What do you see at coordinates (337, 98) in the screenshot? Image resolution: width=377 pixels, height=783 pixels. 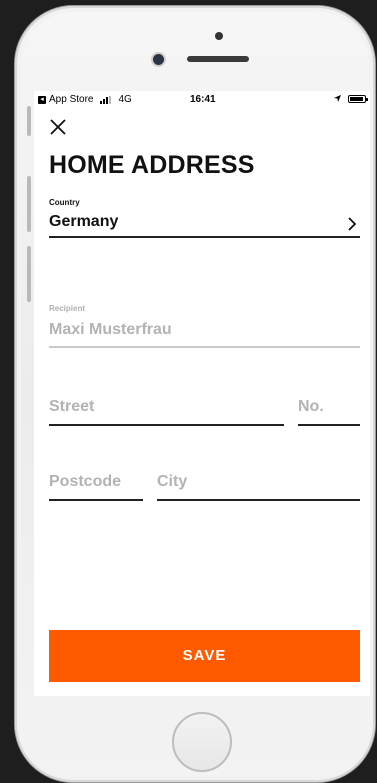 I see `location-arrow-icon` at bounding box center [337, 98].